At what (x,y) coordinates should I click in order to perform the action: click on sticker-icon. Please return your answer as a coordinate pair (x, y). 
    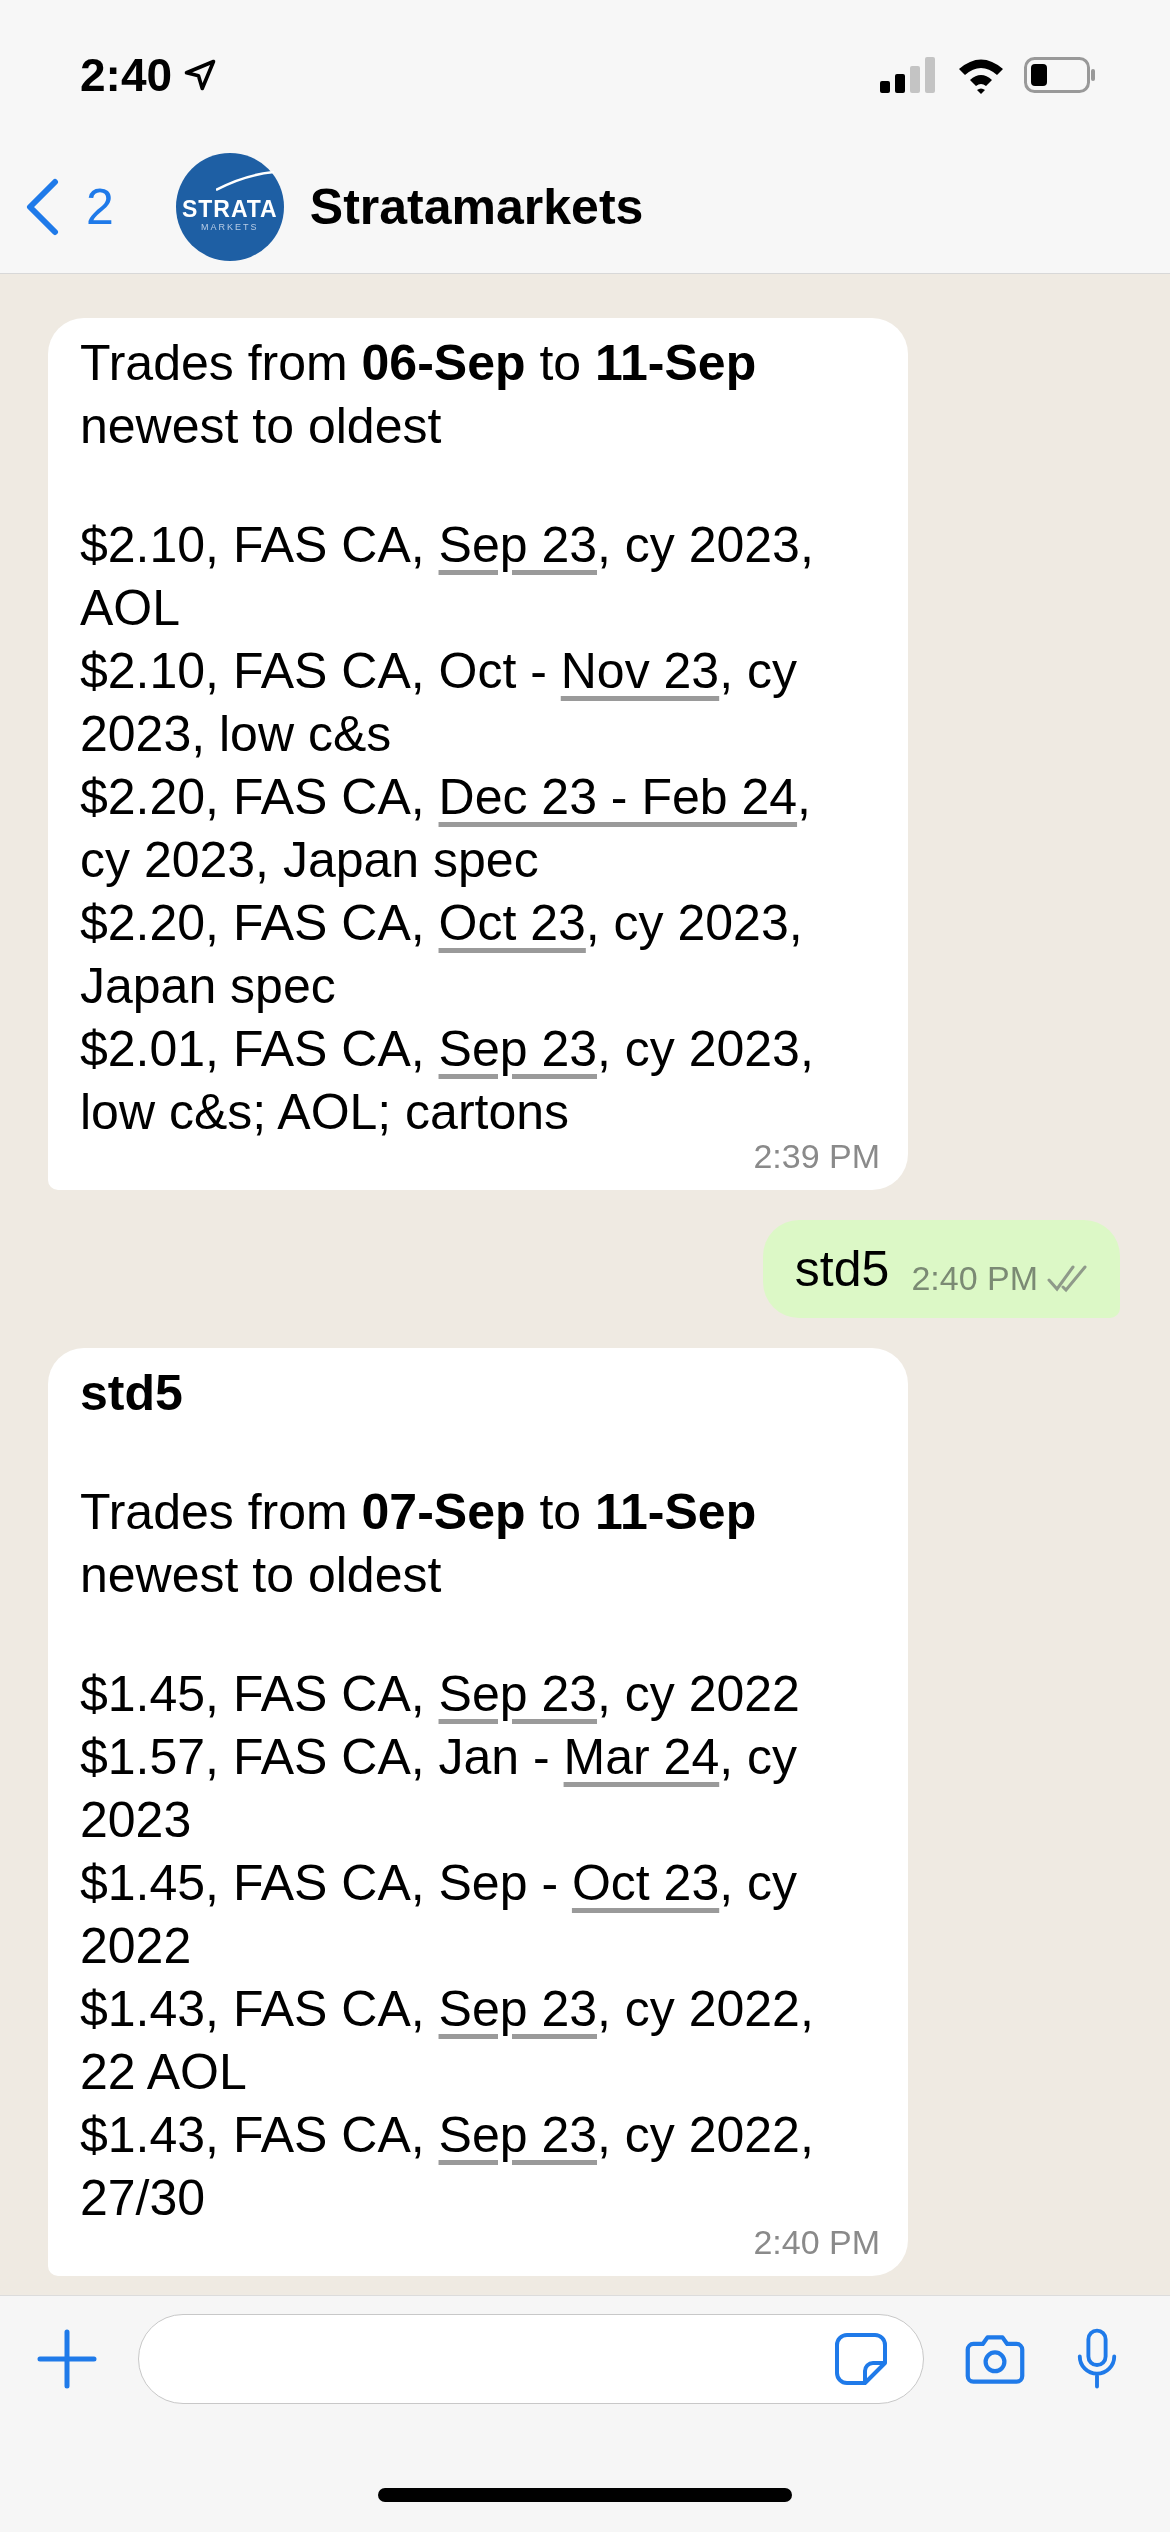
    Looking at the image, I should click on (861, 2359).